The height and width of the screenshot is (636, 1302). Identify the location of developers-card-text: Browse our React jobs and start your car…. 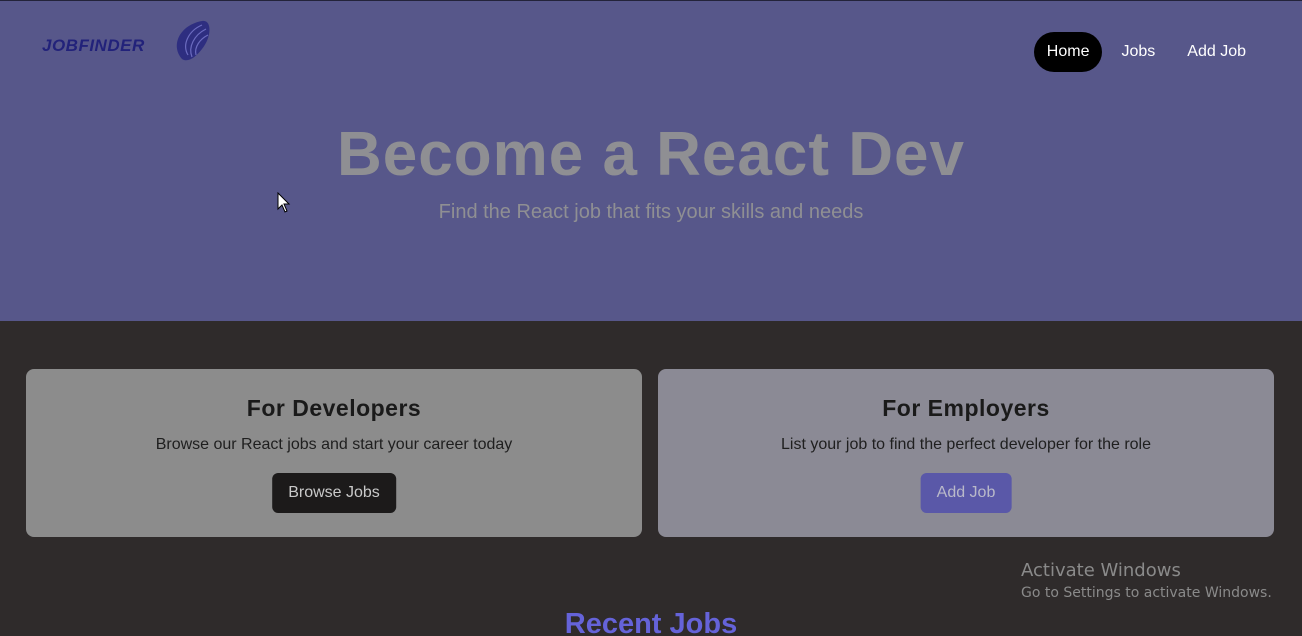
(334, 444).